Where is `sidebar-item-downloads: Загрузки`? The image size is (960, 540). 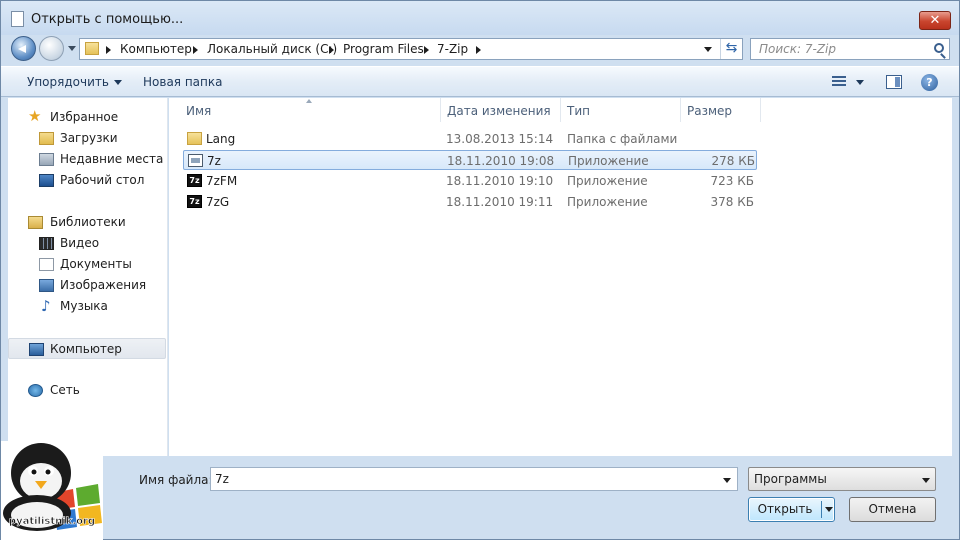
sidebar-item-downloads: Загрузки is located at coordinates (87, 138).